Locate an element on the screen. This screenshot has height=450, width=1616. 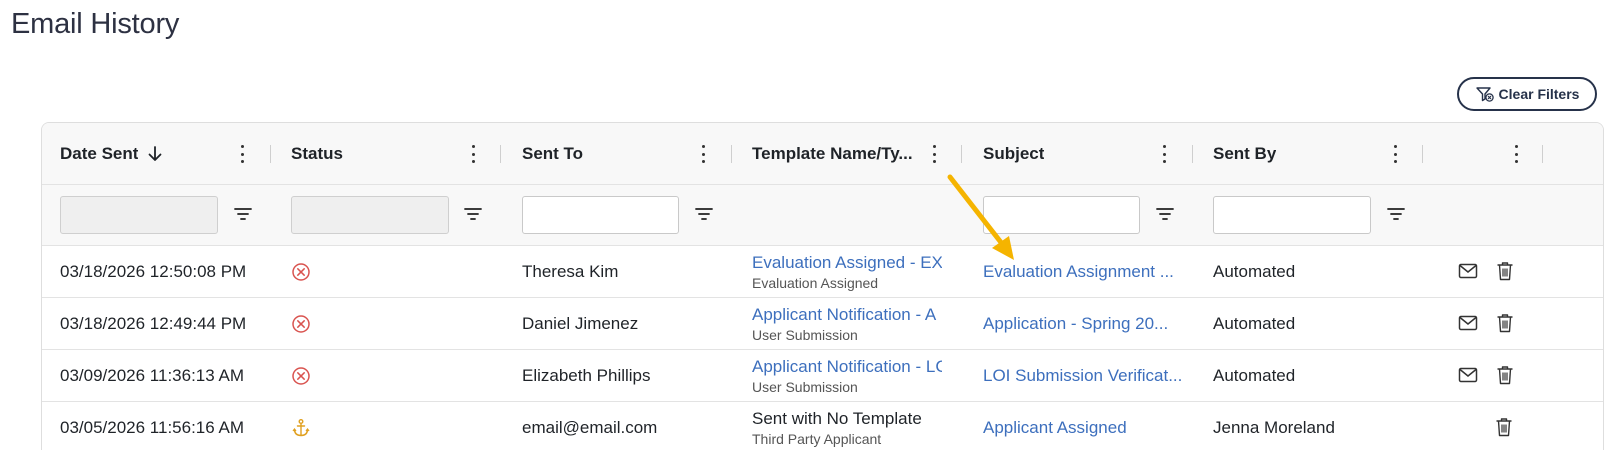
subject-filter-icon is located at coordinates (1165, 214).